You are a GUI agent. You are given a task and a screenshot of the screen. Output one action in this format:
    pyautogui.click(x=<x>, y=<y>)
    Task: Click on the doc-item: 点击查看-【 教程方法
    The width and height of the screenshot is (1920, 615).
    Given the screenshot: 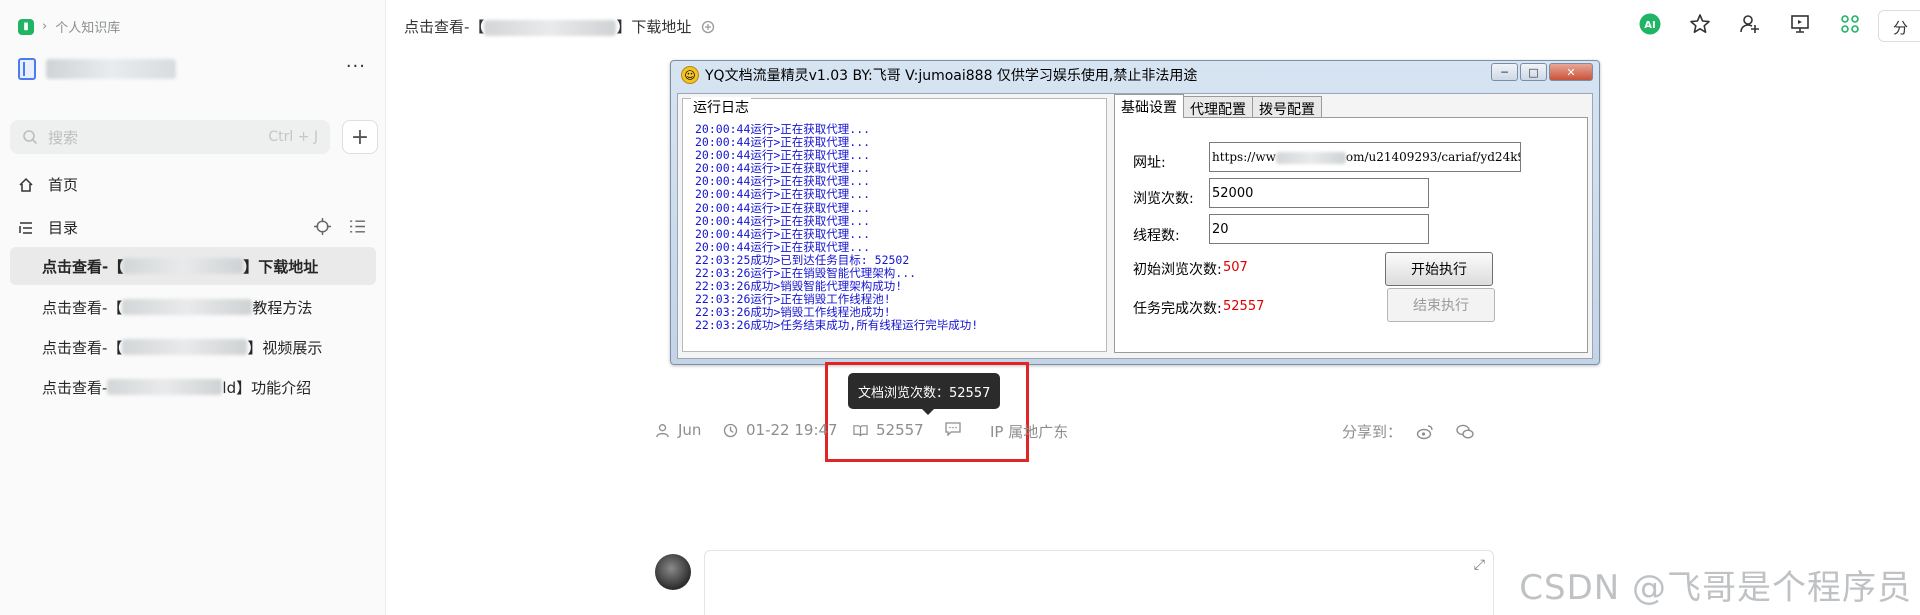 What is the action you would take?
    pyautogui.click(x=193, y=307)
    